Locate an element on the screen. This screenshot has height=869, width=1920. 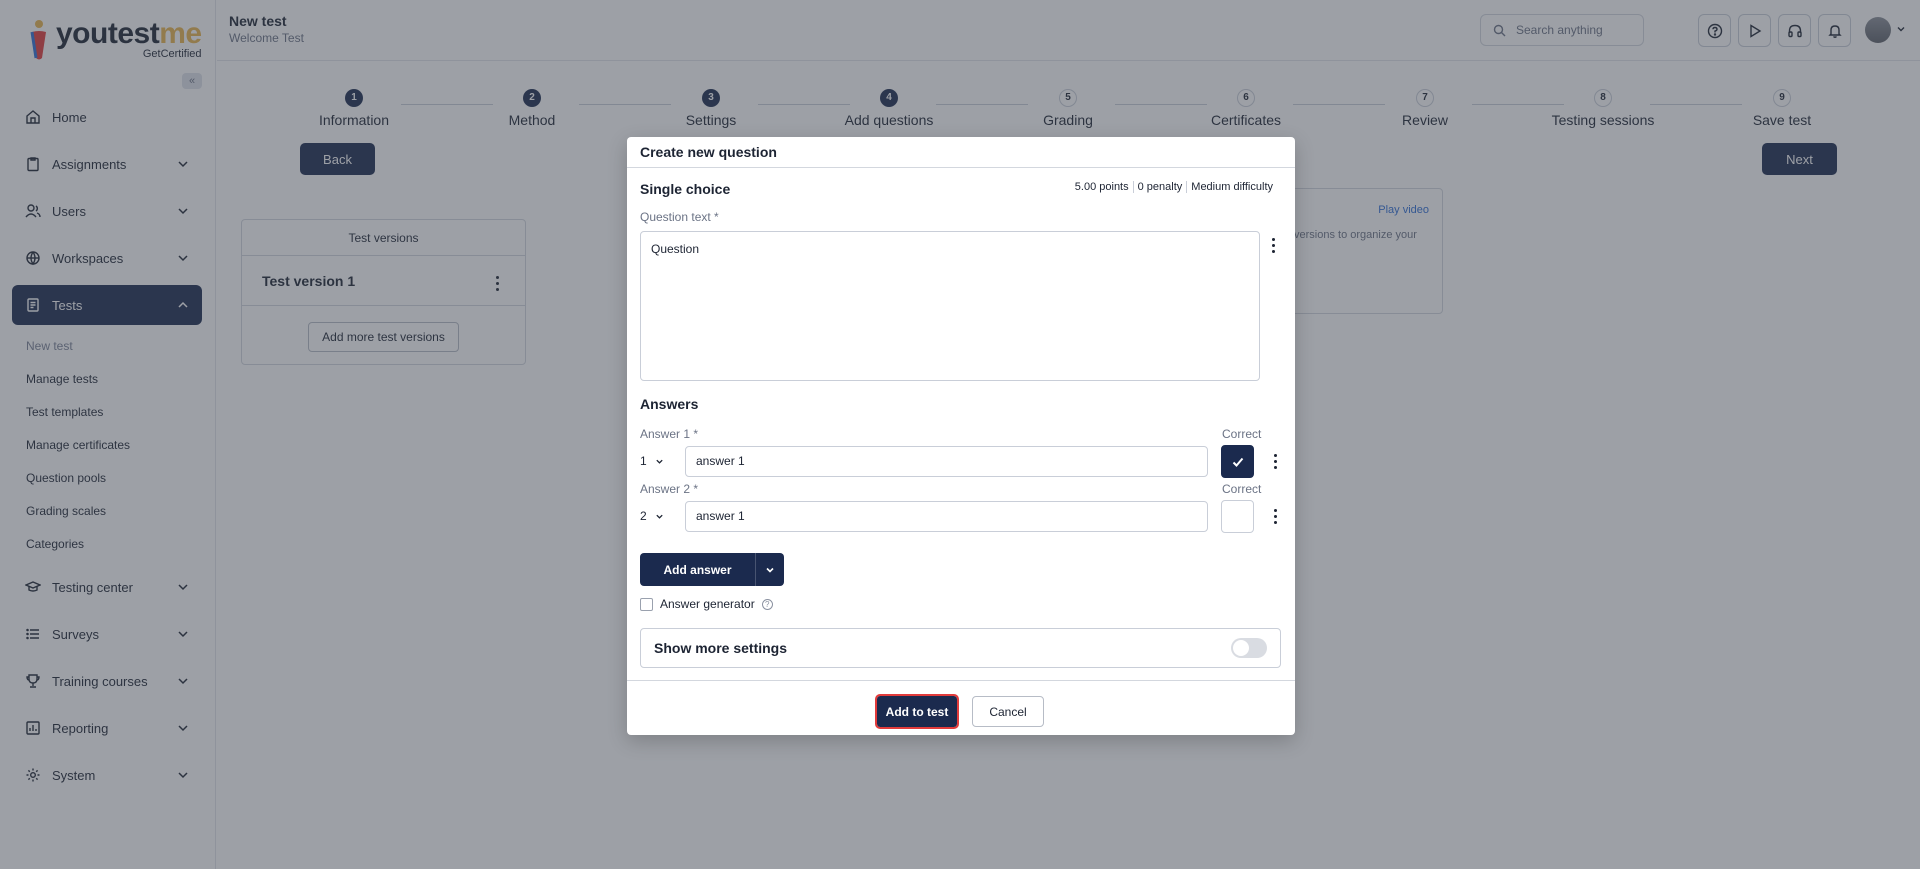
add-answer-label: Add answer is located at coordinates (697, 569).